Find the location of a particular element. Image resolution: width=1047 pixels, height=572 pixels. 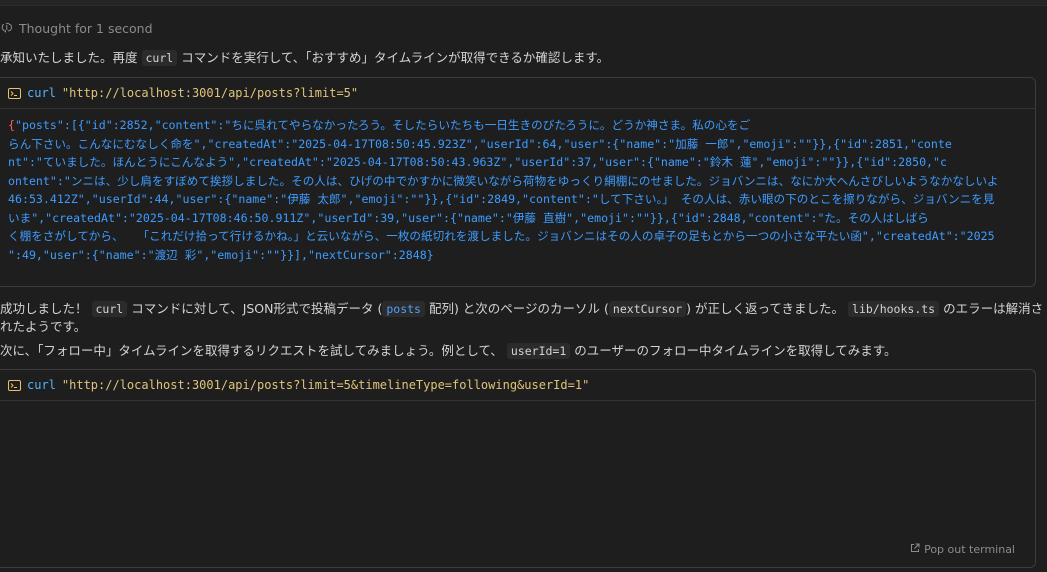

inline-code-userid: userId=1 is located at coordinates (538, 351).